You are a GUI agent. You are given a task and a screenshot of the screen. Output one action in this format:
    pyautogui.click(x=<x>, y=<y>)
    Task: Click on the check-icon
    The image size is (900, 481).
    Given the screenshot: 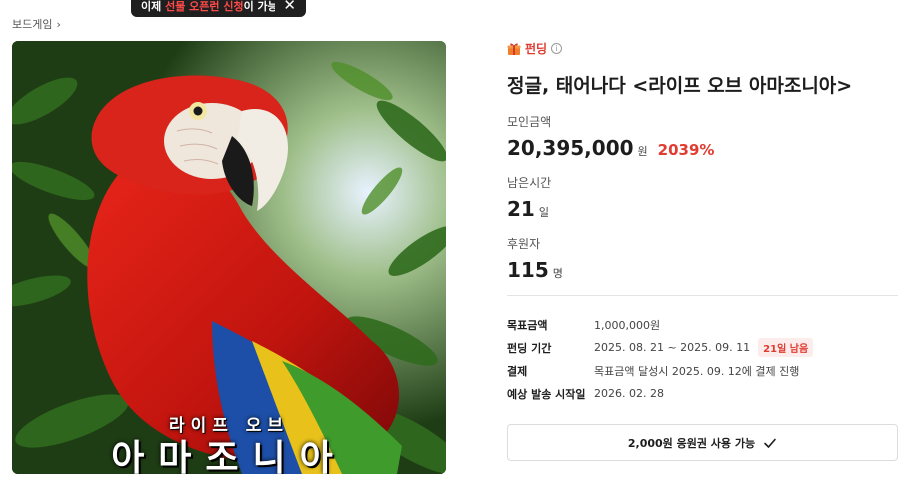 What is the action you would take?
    pyautogui.click(x=770, y=443)
    